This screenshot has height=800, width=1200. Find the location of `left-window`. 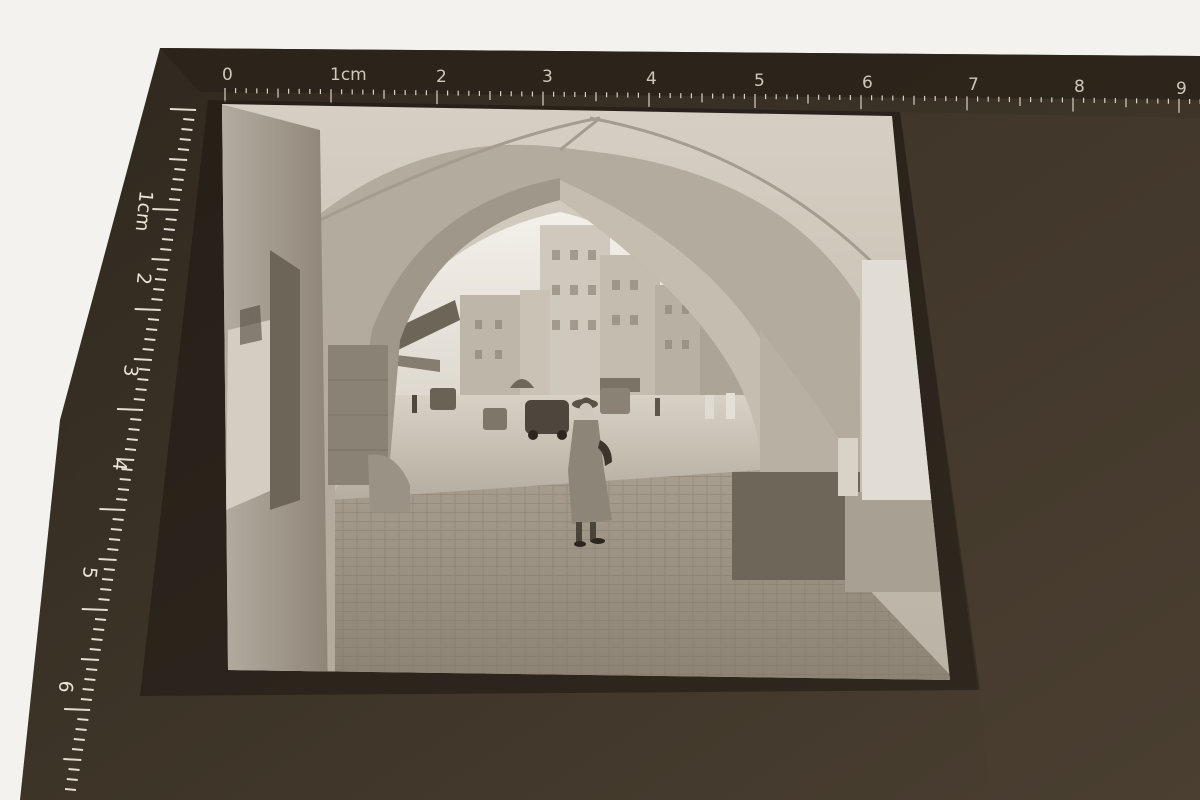

left-window is located at coordinates (249, 415).